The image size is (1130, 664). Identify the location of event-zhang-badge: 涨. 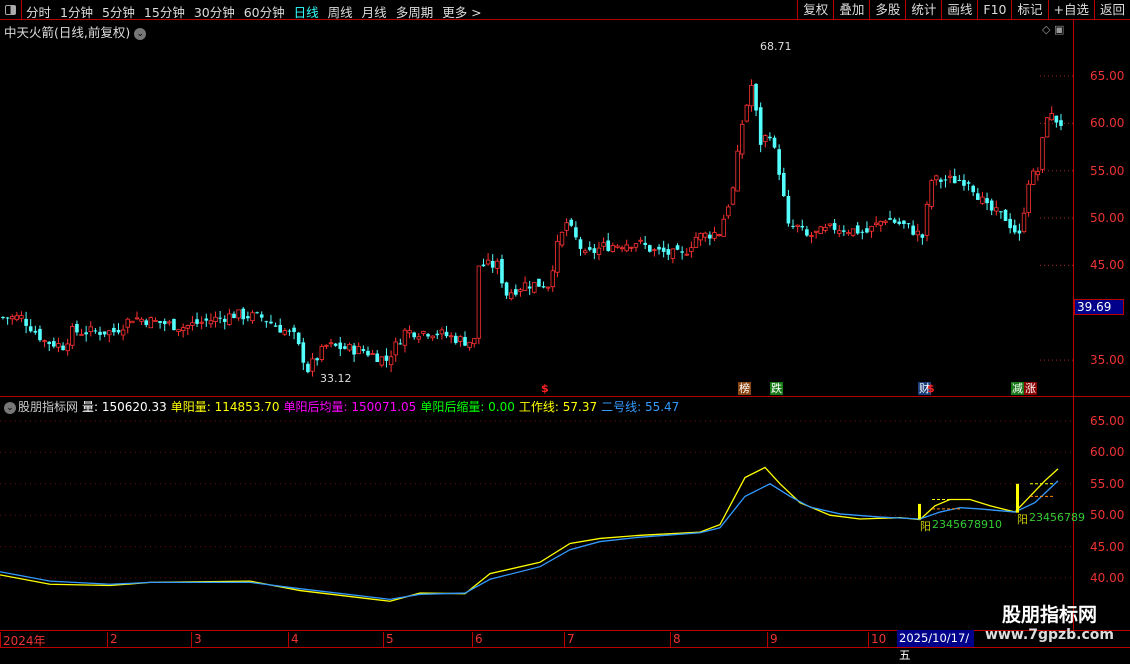
(1030, 388).